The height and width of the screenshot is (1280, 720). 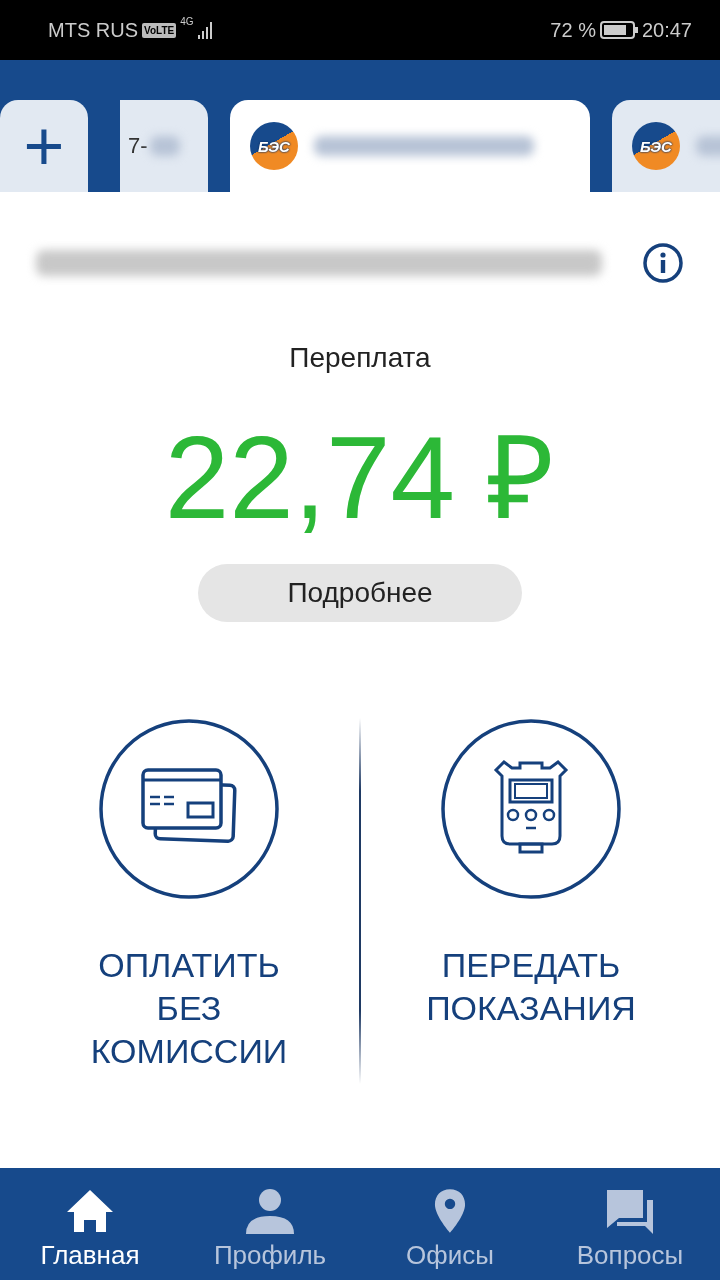 I want to click on nav-tab: Офисы, so click(x=450, y=1224).